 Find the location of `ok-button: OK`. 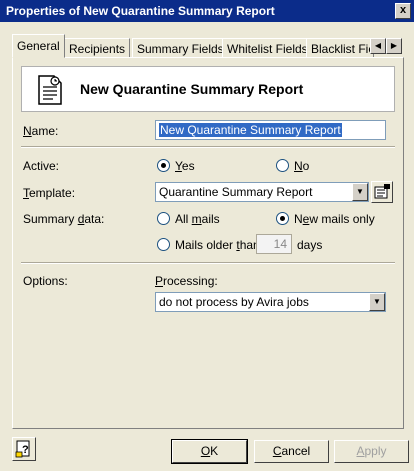

ok-button: OK is located at coordinates (209, 451).